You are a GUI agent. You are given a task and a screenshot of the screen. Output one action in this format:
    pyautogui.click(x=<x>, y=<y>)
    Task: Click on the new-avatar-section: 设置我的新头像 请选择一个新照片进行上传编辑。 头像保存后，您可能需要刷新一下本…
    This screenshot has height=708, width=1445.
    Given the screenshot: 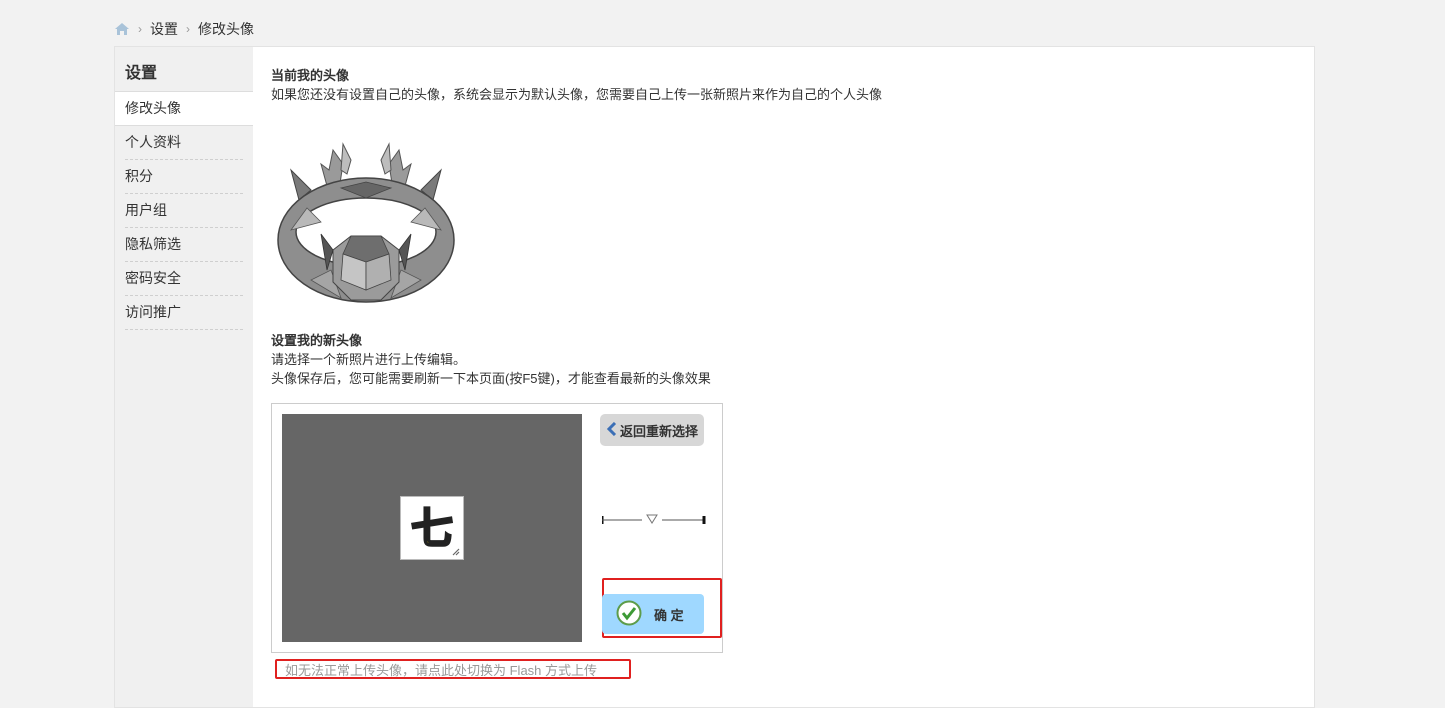 What is the action you would take?
    pyautogui.click(x=491, y=360)
    